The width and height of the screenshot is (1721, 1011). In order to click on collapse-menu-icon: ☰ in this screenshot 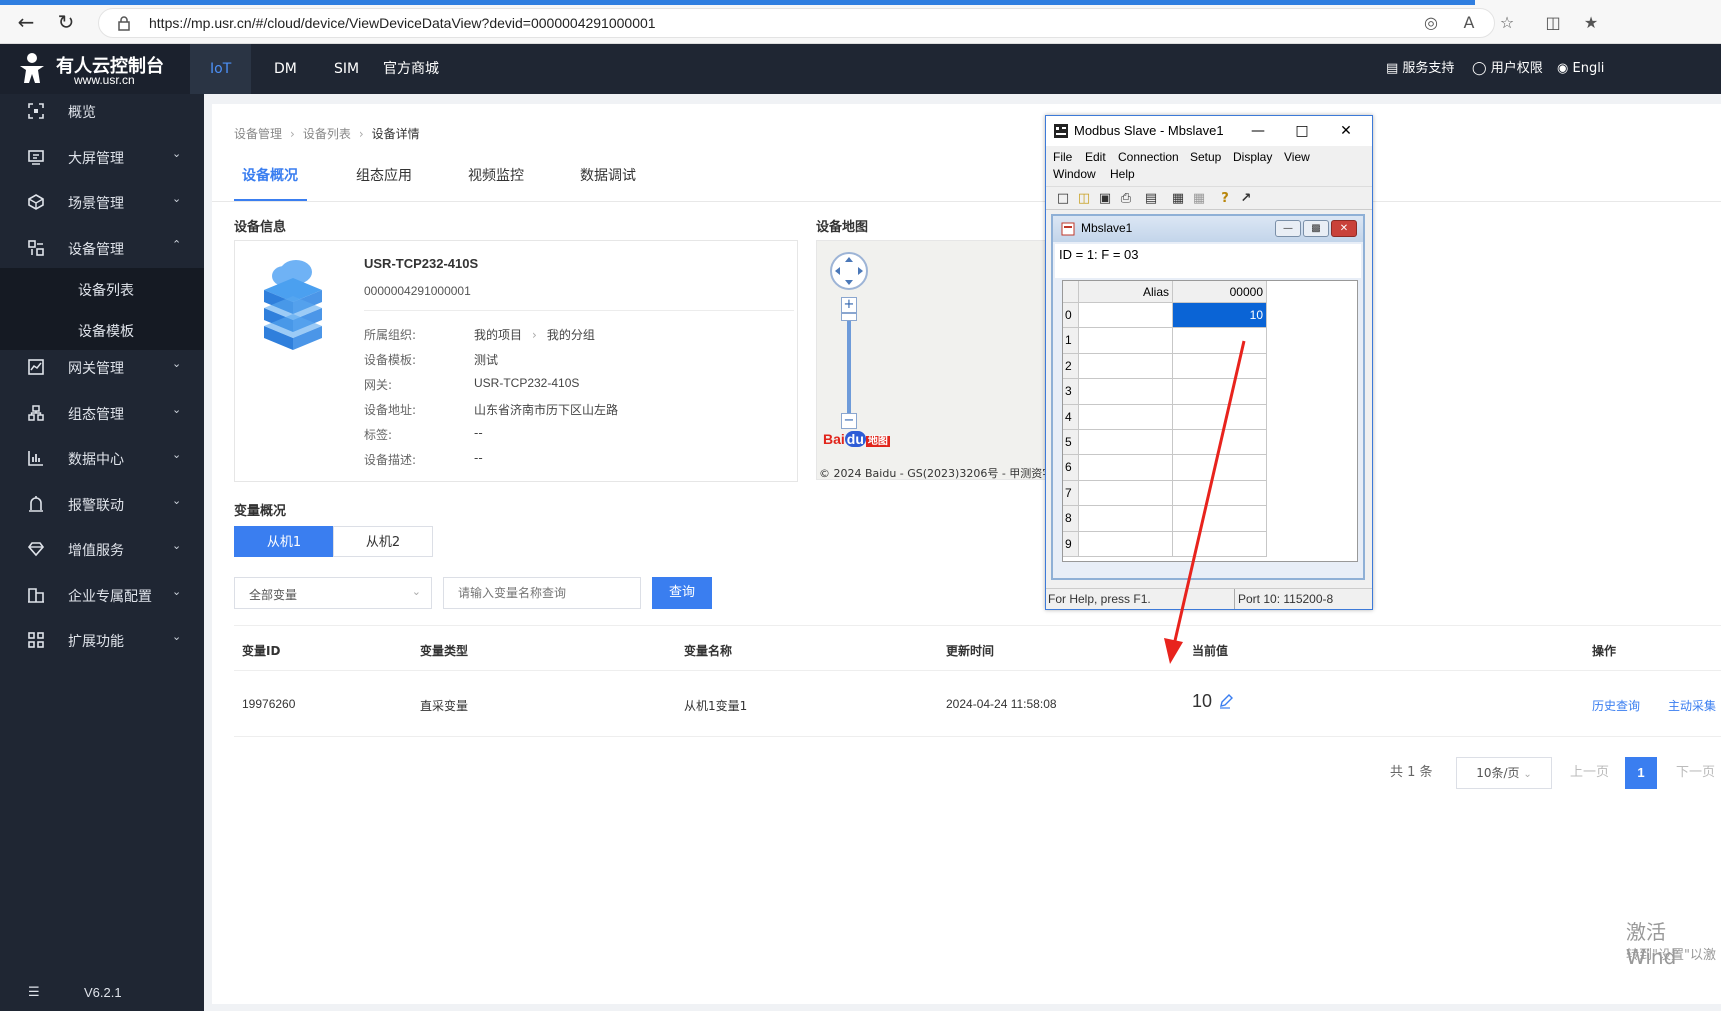, I will do `click(34, 992)`.